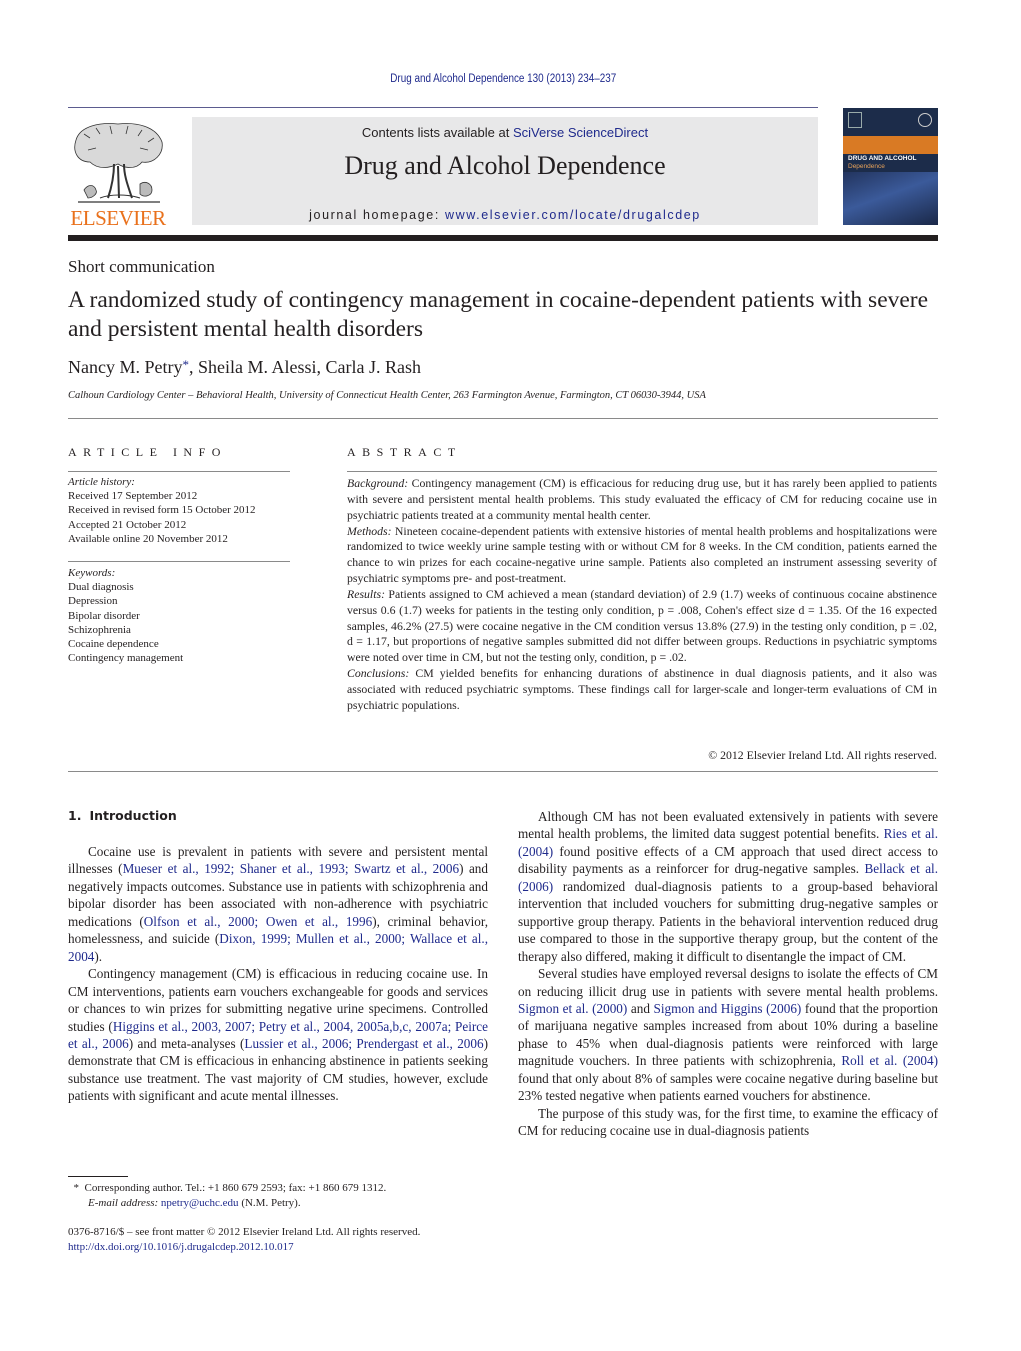 The height and width of the screenshot is (1351, 1021). What do you see at coordinates (185, 364) in the screenshot?
I see `corresponding-author-marker: *` at bounding box center [185, 364].